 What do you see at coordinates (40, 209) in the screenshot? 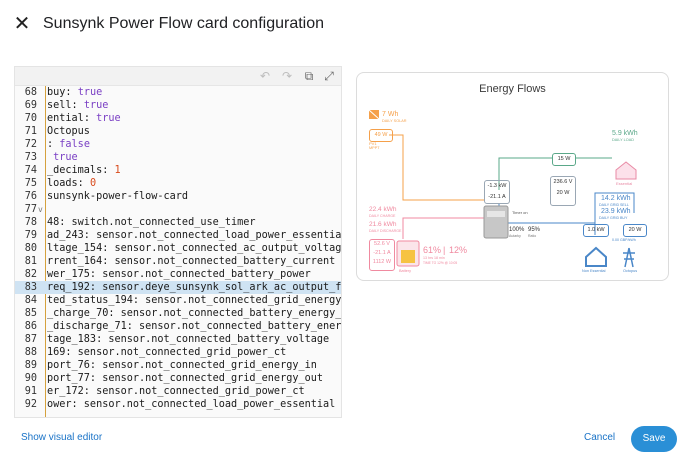
I see `fold-toggle-icon: v` at bounding box center [40, 209].